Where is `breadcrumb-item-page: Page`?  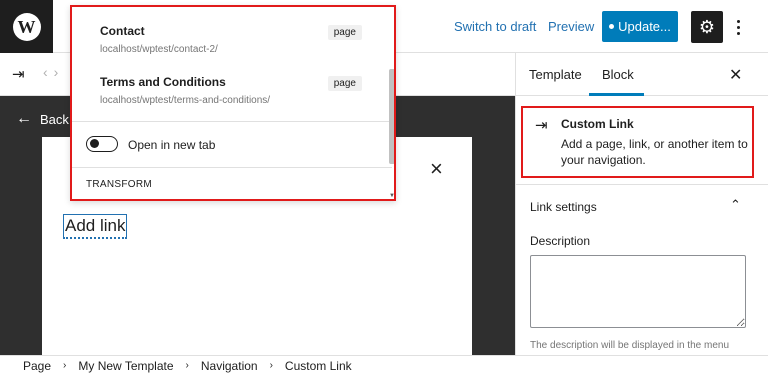 breadcrumb-item-page: Page is located at coordinates (37, 366).